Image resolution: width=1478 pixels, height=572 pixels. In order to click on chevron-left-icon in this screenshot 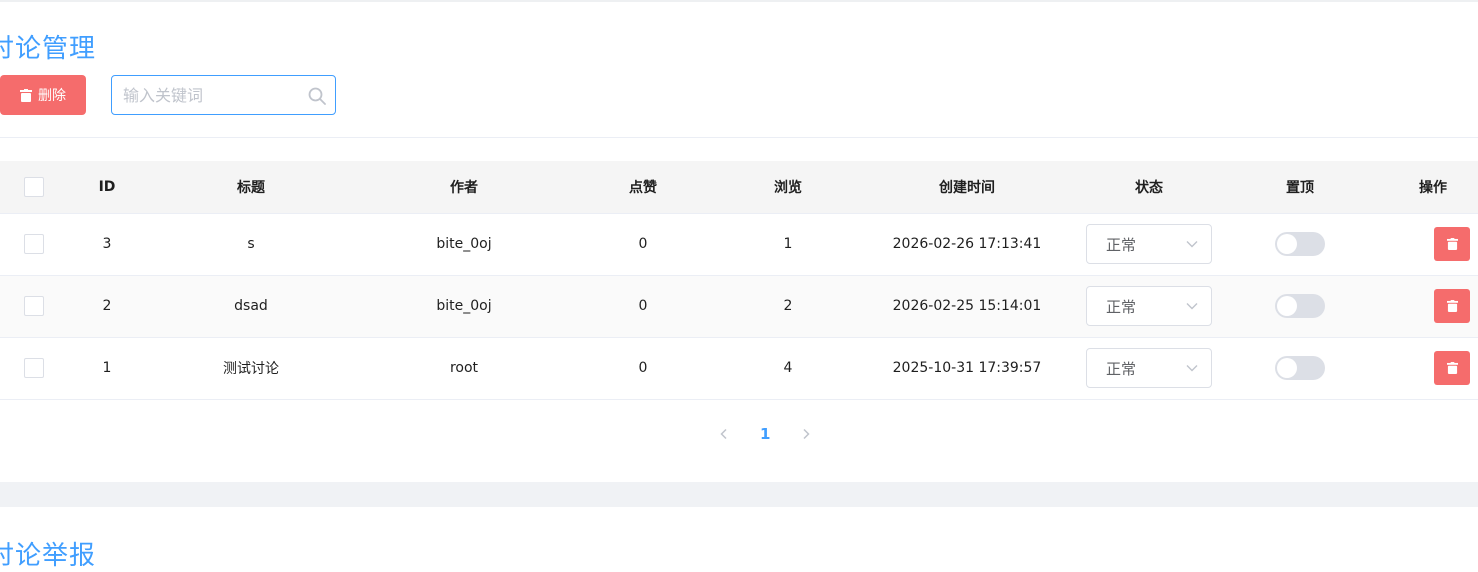, I will do `click(723, 433)`.